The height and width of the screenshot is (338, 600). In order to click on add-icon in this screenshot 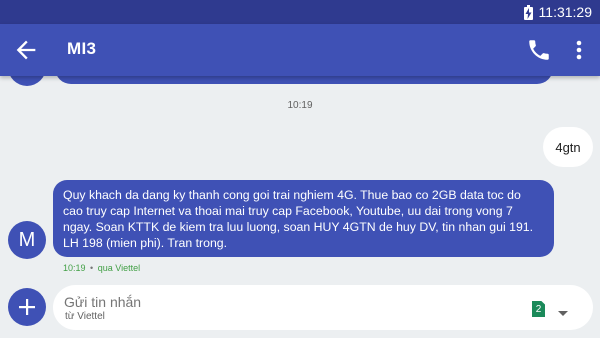, I will do `click(27, 307)`.